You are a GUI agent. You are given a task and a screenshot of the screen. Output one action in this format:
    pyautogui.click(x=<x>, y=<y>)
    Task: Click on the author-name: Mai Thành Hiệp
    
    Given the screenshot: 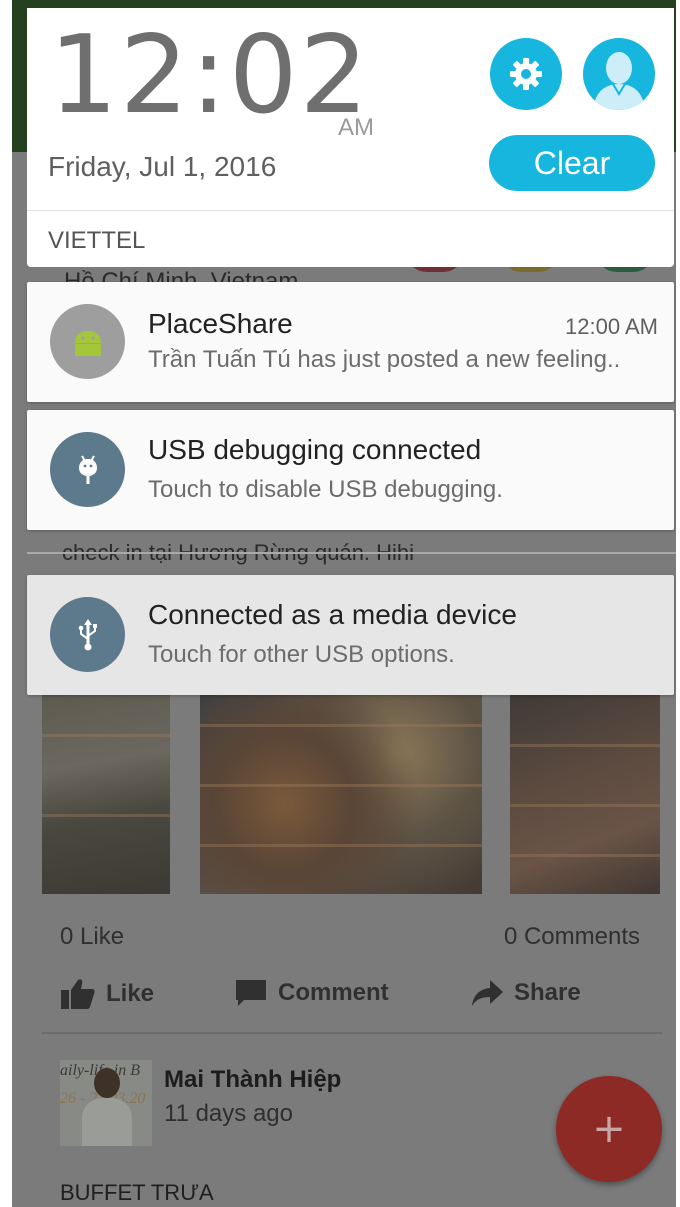 What is the action you would take?
    pyautogui.click(x=252, y=1080)
    